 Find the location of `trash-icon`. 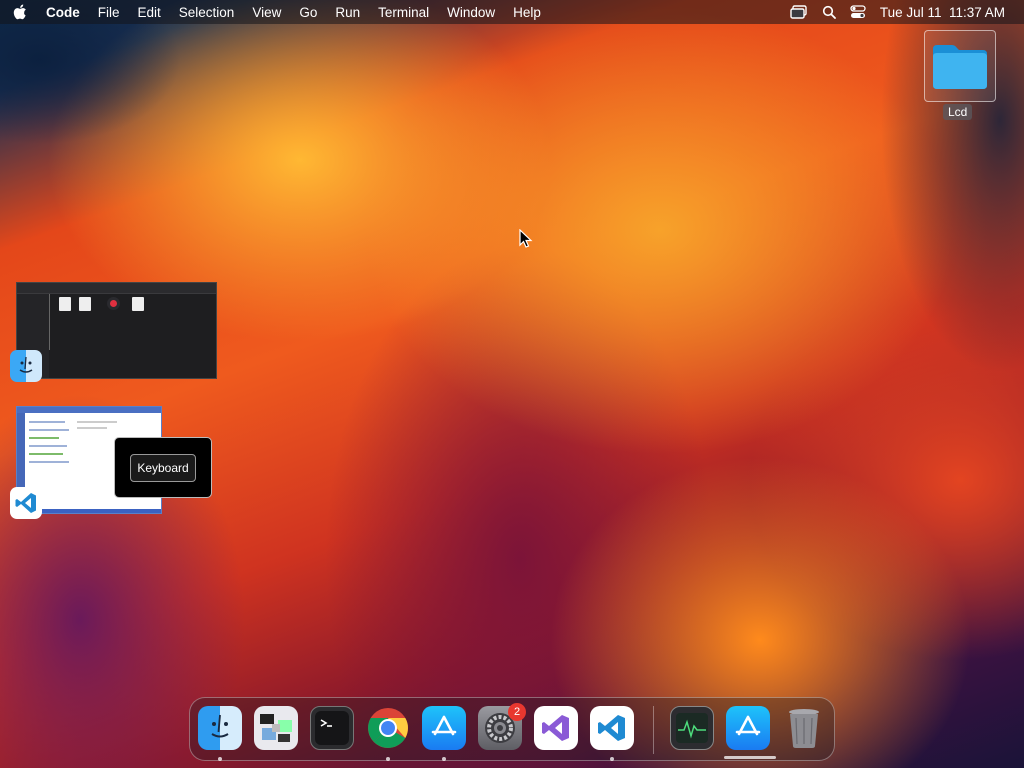

trash-icon is located at coordinates (804, 728).